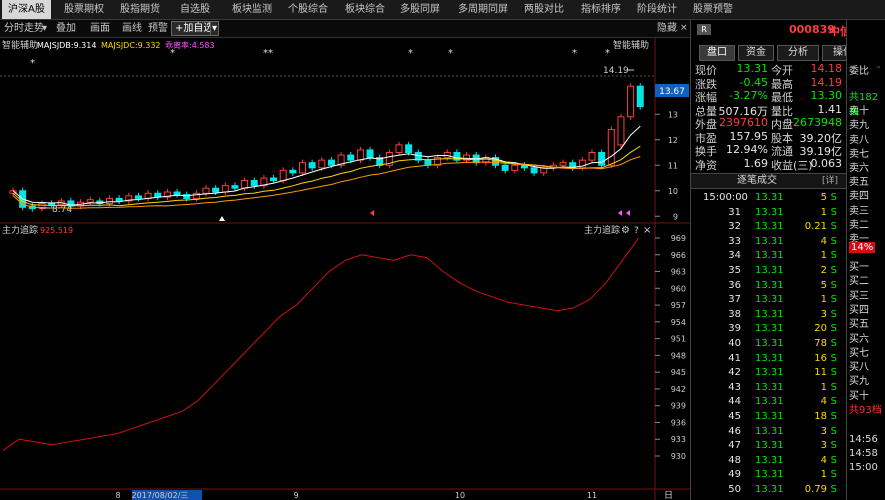 The width and height of the screenshot is (885, 500). Describe the element at coordinates (66, 28) in the screenshot. I see `toolbar-overlay: 叠加` at that location.